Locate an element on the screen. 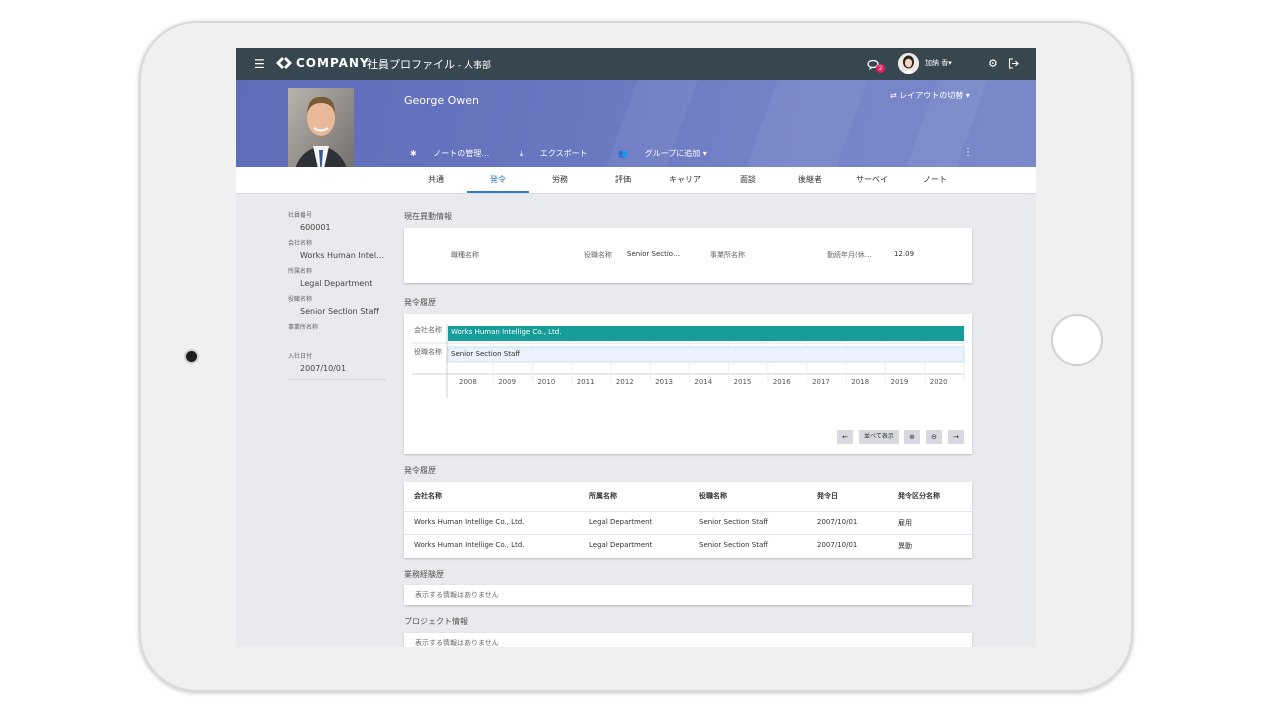 The image size is (1272, 714). timeline-year-label: 2016 is located at coordinates (782, 382).